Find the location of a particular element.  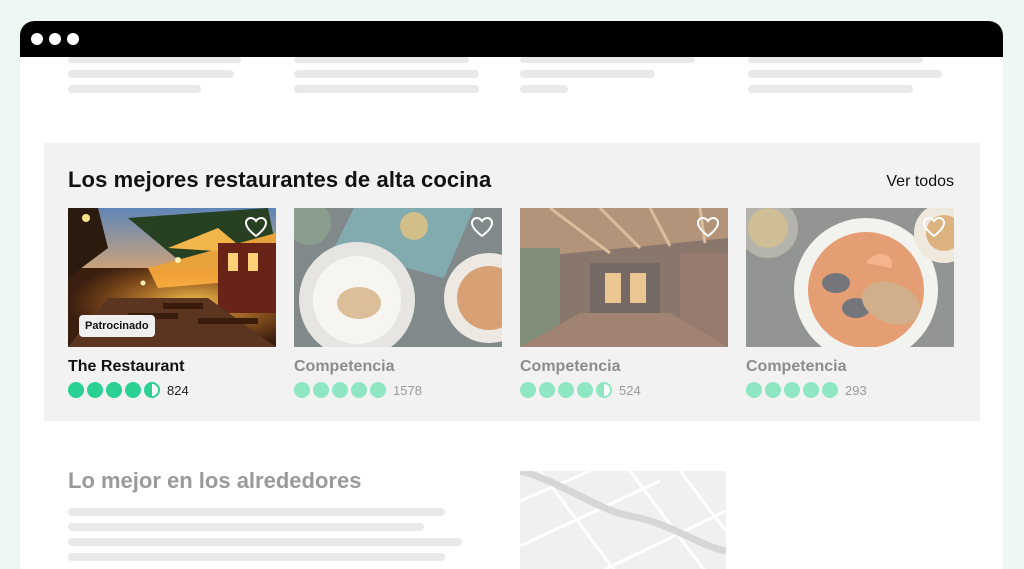

restaurant-card: Competencia 293 is located at coordinates (850, 303).